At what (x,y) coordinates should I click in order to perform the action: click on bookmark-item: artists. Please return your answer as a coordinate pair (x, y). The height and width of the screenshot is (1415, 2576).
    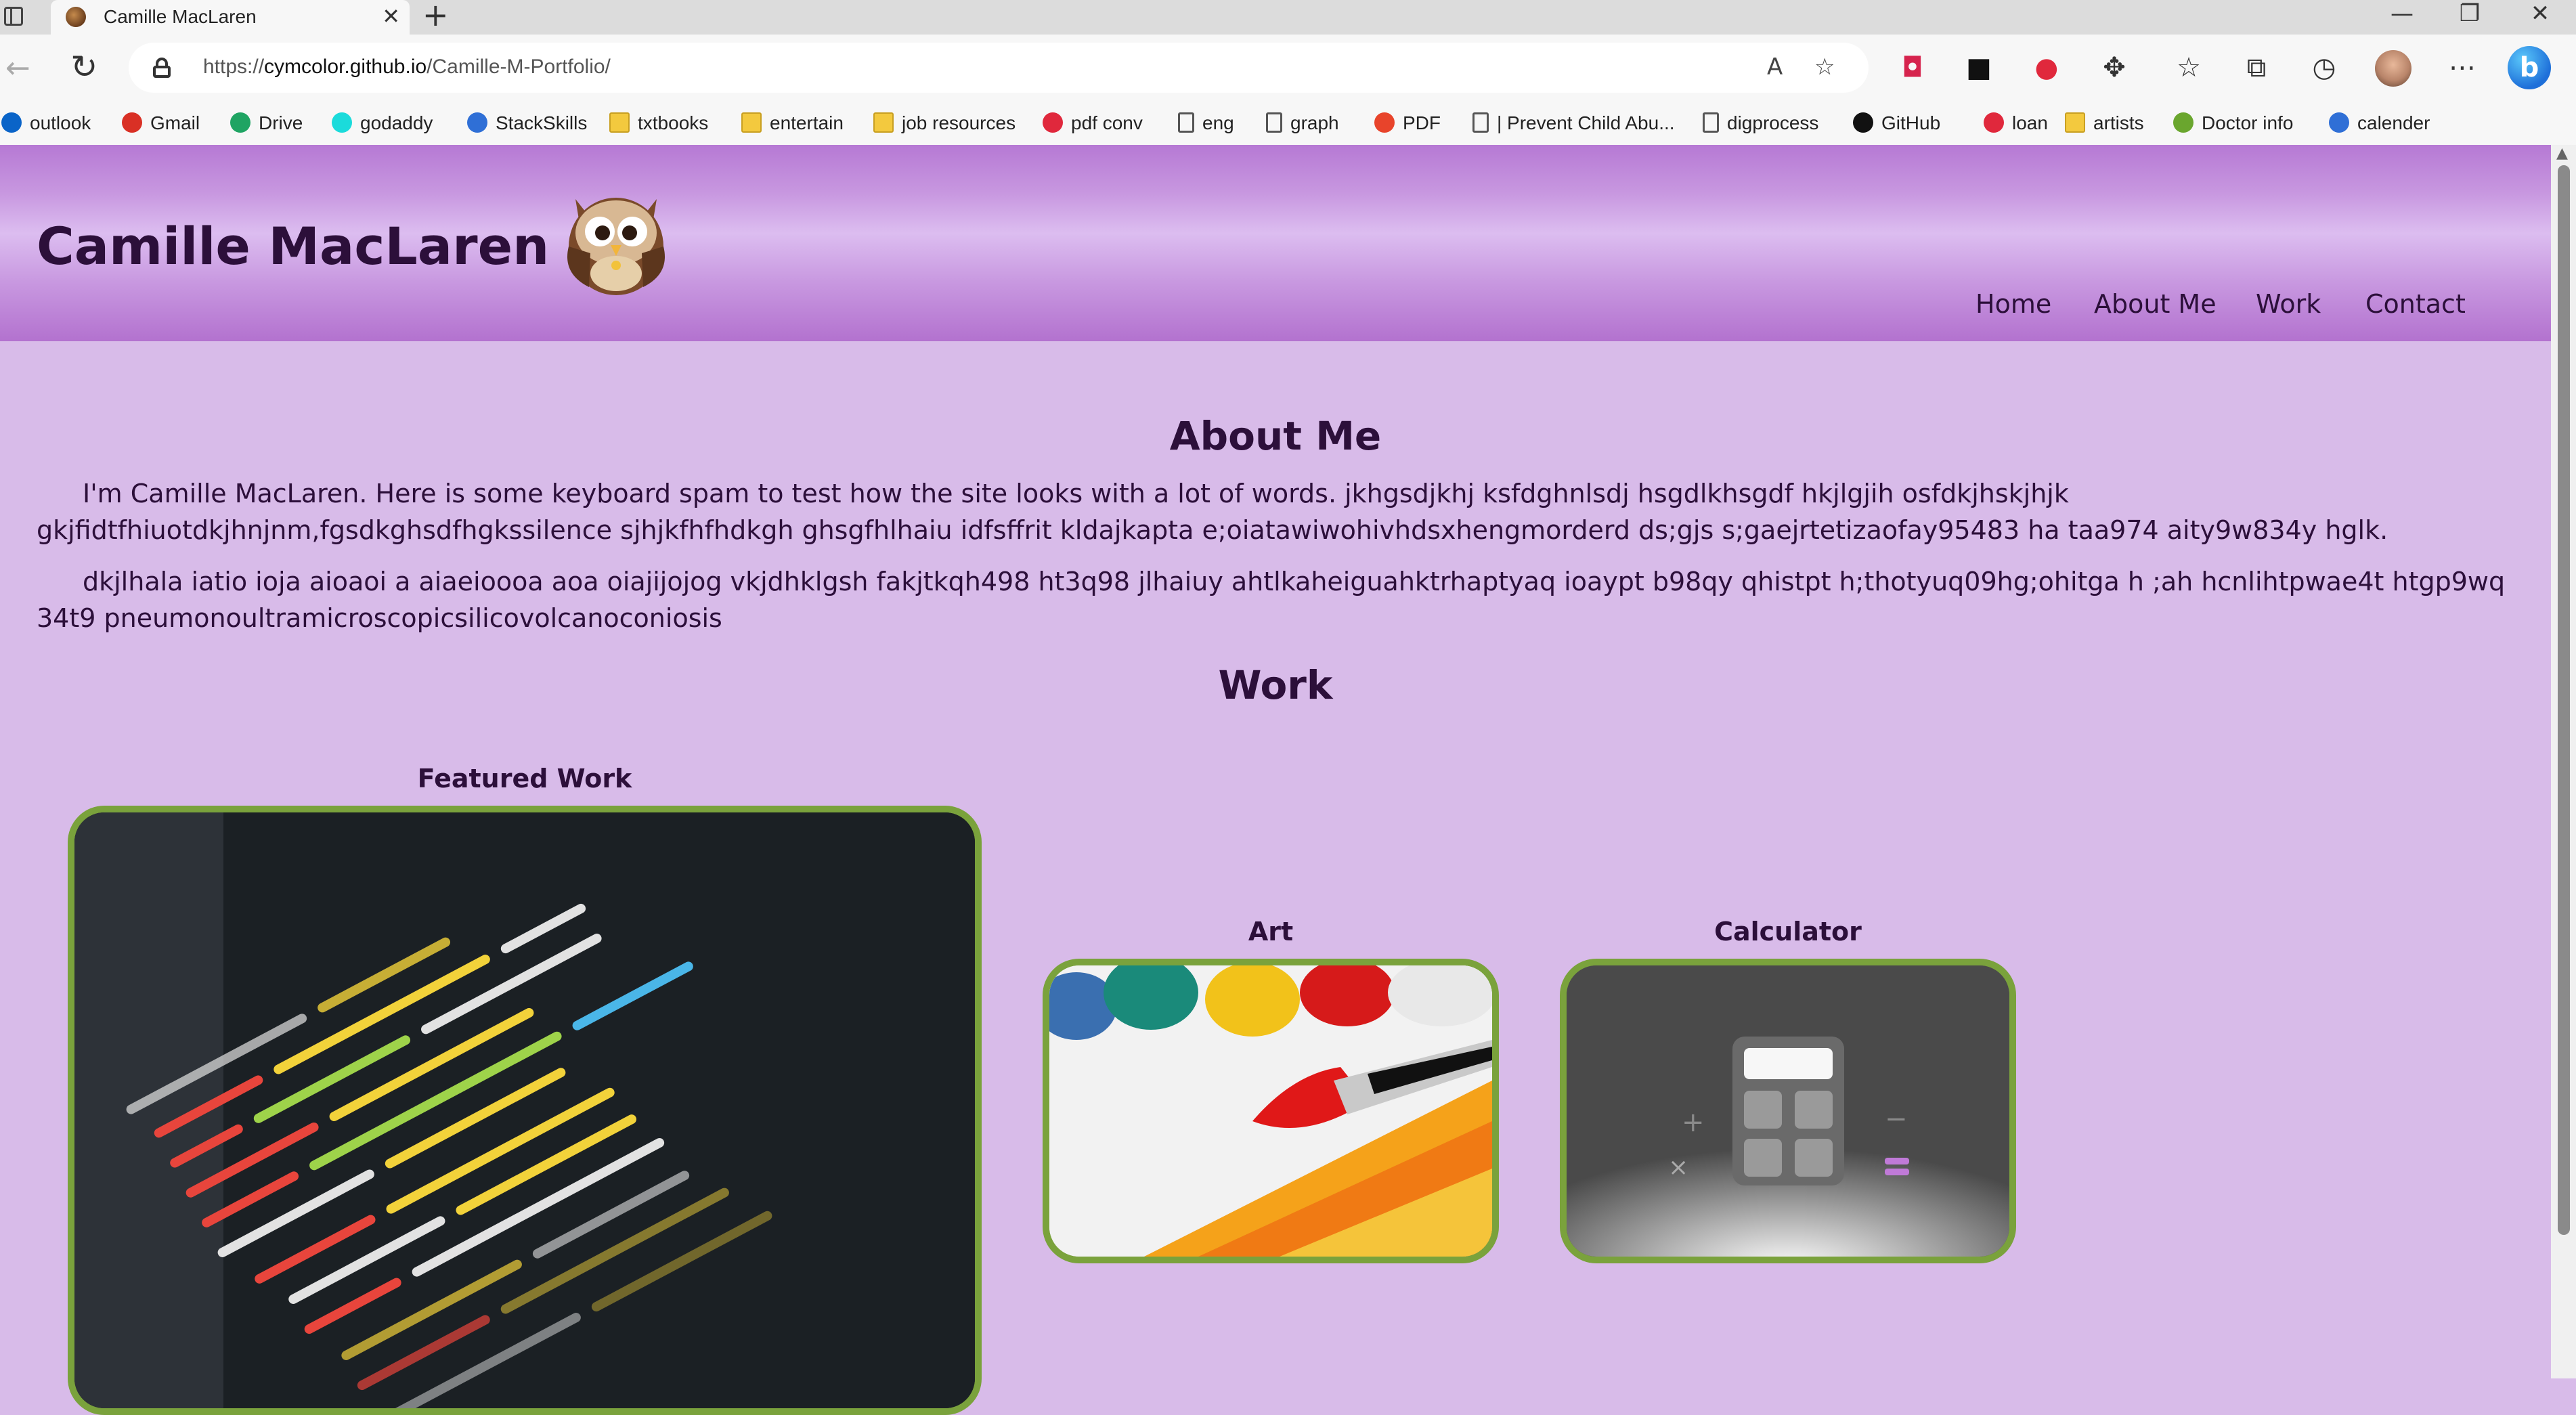
    Looking at the image, I should click on (2104, 123).